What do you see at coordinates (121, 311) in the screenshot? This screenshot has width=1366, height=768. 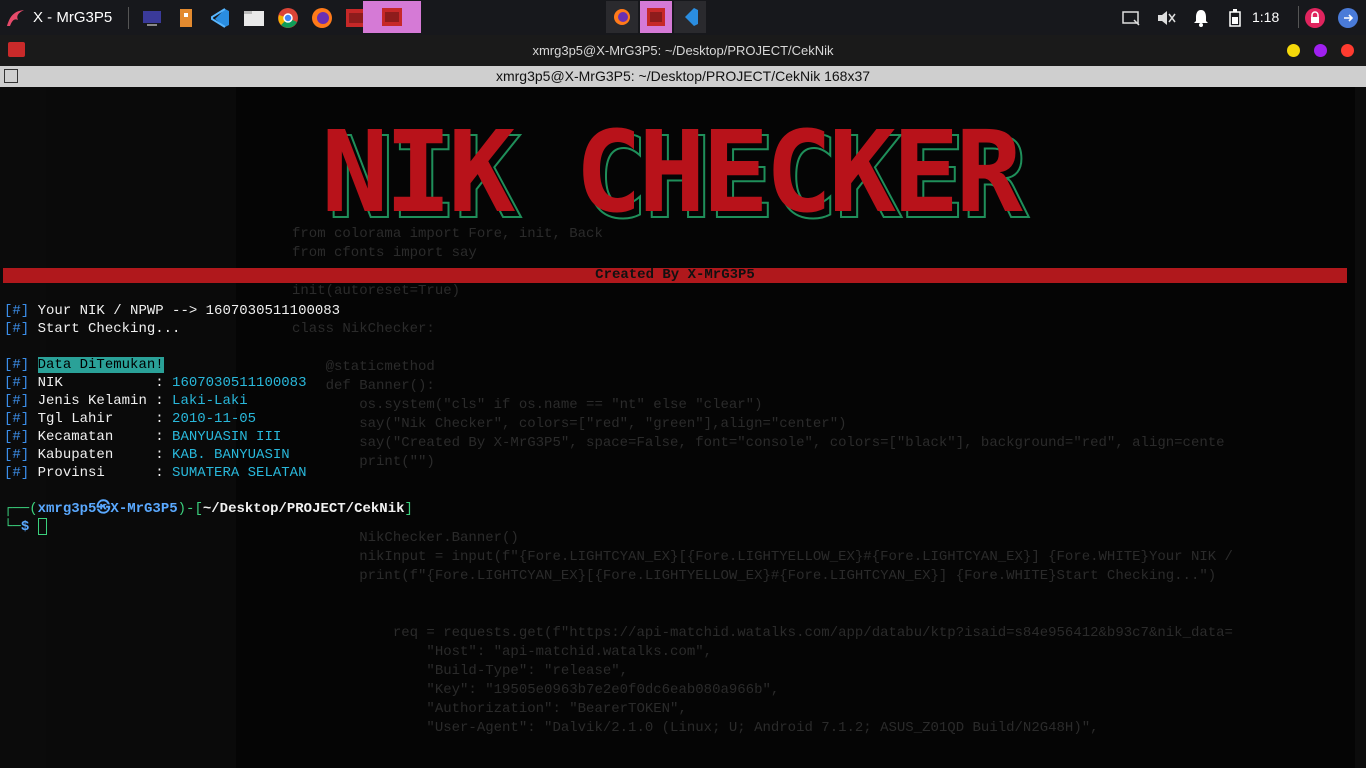 I see `input-label: Your NIK / NPWP -->` at bounding box center [121, 311].